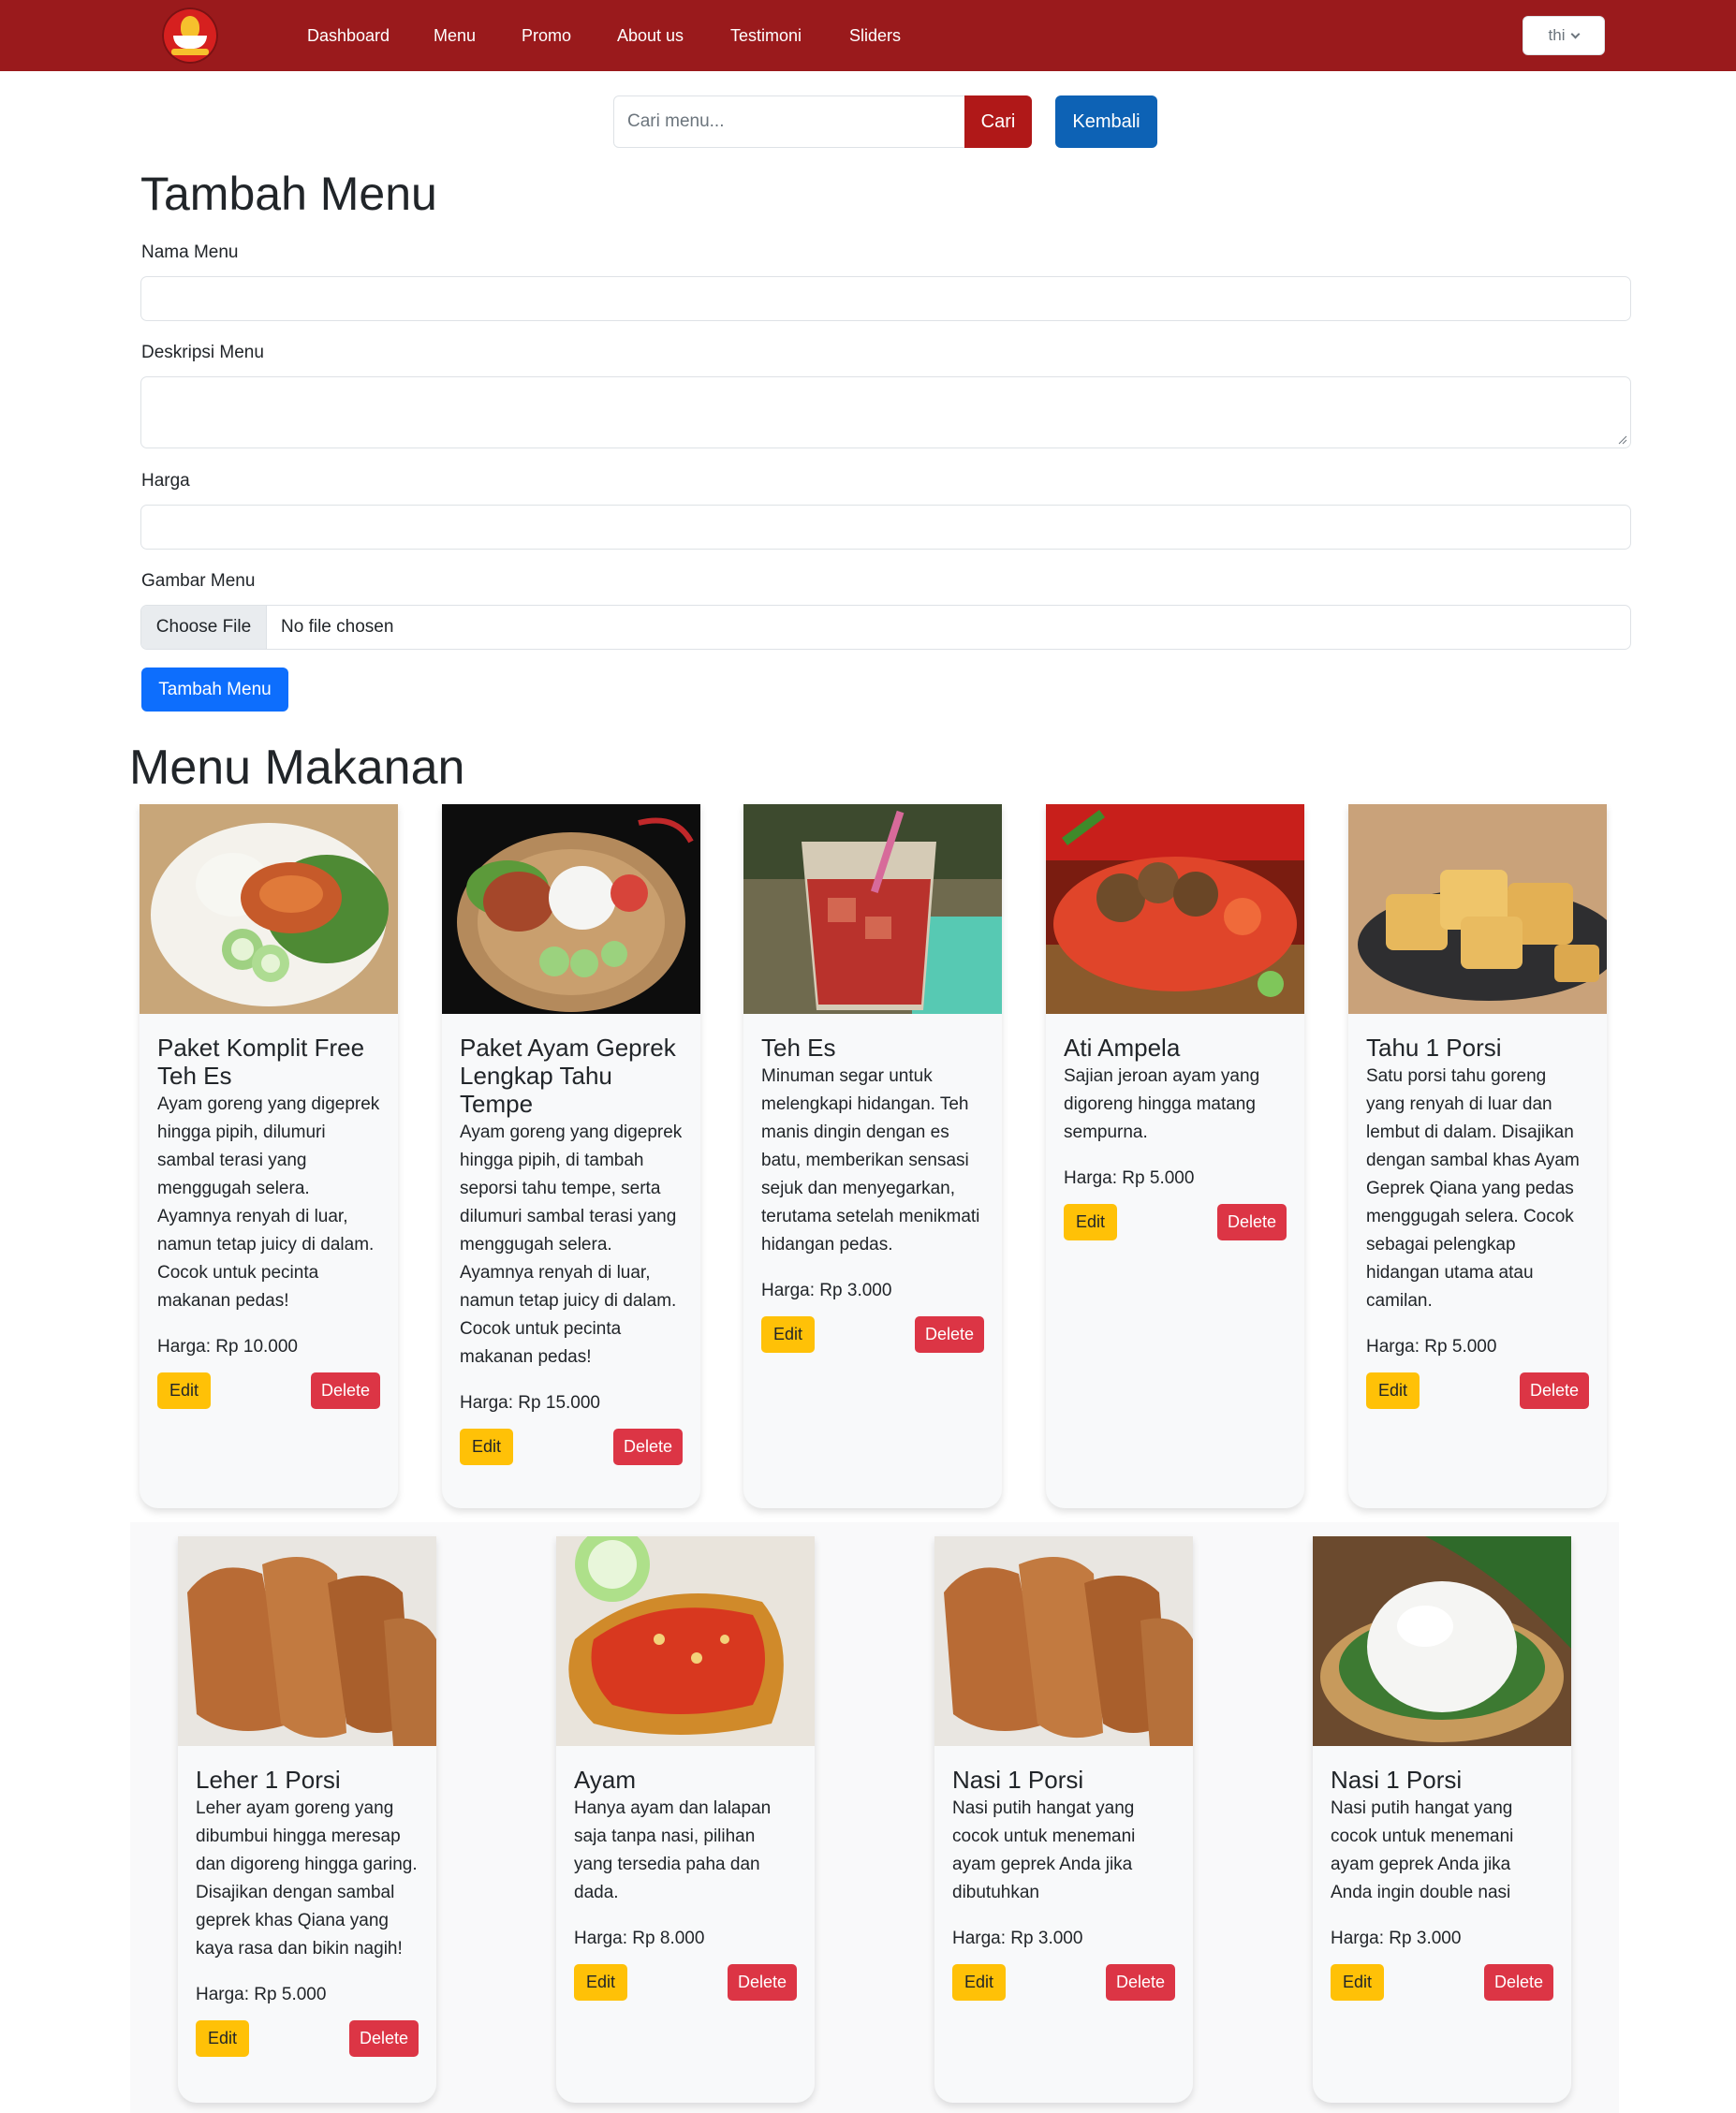  Describe the element at coordinates (227, 1347) in the screenshot. I see `menu-item-price: Harga: Rp 10.000` at that location.